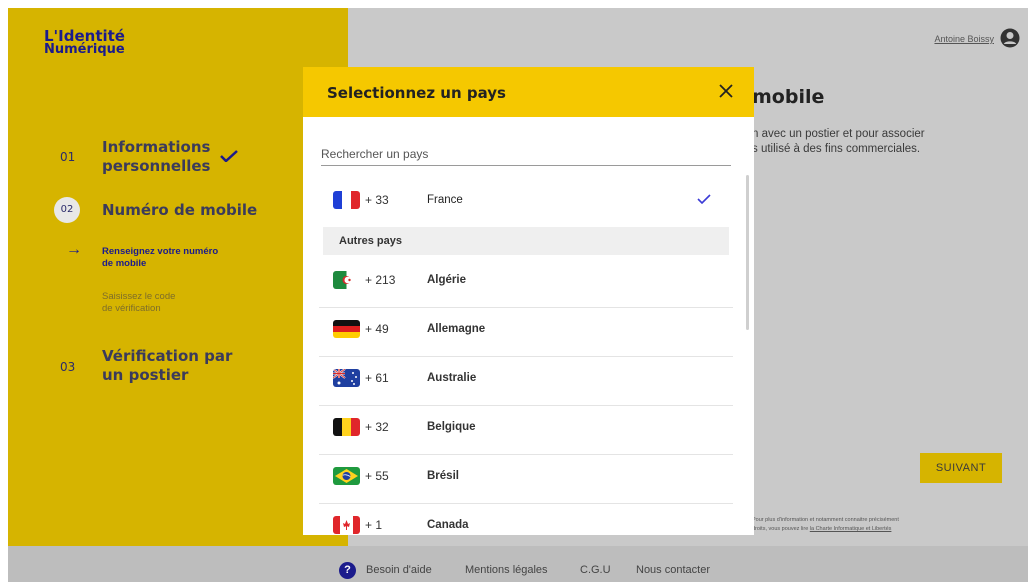 The height and width of the screenshot is (582, 1028). Describe the element at coordinates (526, 332) in the screenshot. I see `country-item-germany: + 49 Allemagne` at that location.